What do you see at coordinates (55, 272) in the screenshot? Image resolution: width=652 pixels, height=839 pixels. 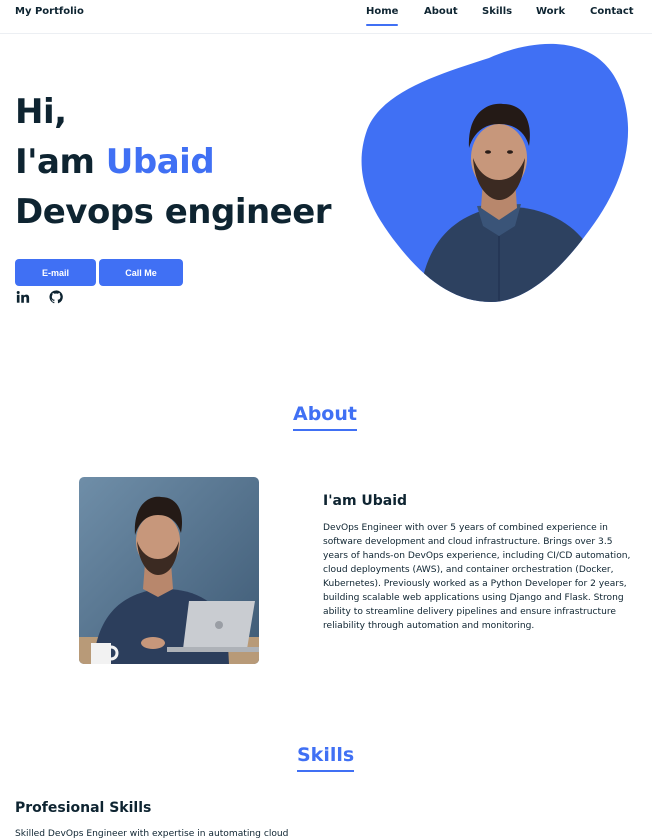 I see `email-button: E-mail` at bounding box center [55, 272].